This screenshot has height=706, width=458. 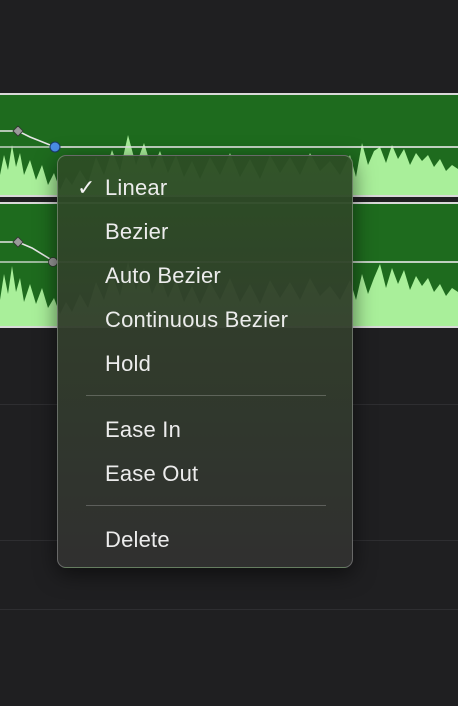 I want to click on menu-item-bezier: Bezier, so click(x=205, y=232).